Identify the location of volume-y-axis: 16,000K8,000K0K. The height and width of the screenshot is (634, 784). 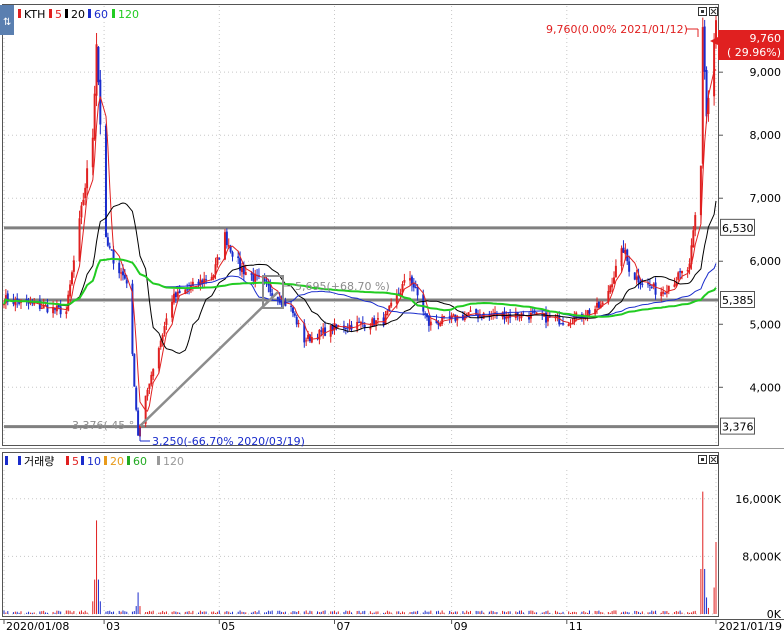
(758, 557).